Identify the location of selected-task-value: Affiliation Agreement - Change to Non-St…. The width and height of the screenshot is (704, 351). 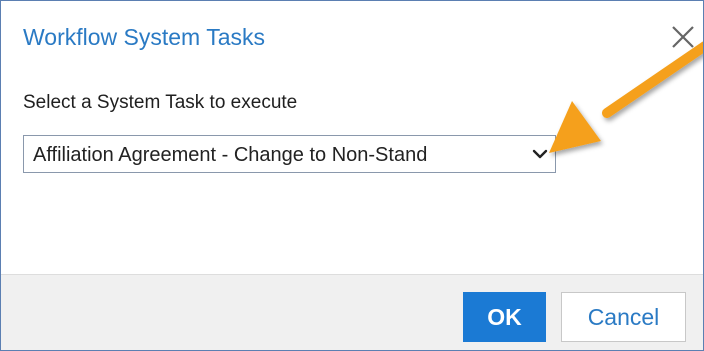
(230, 155).